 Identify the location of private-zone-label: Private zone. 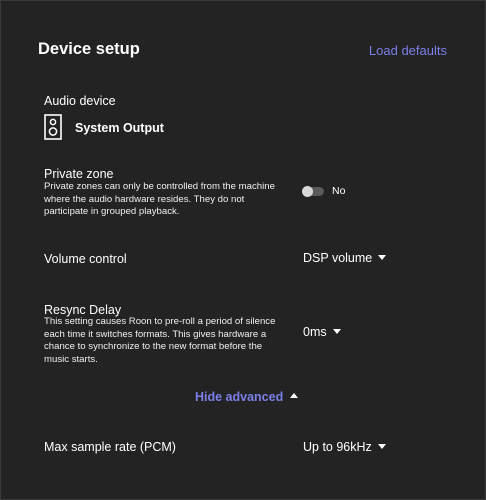
(79, 174).